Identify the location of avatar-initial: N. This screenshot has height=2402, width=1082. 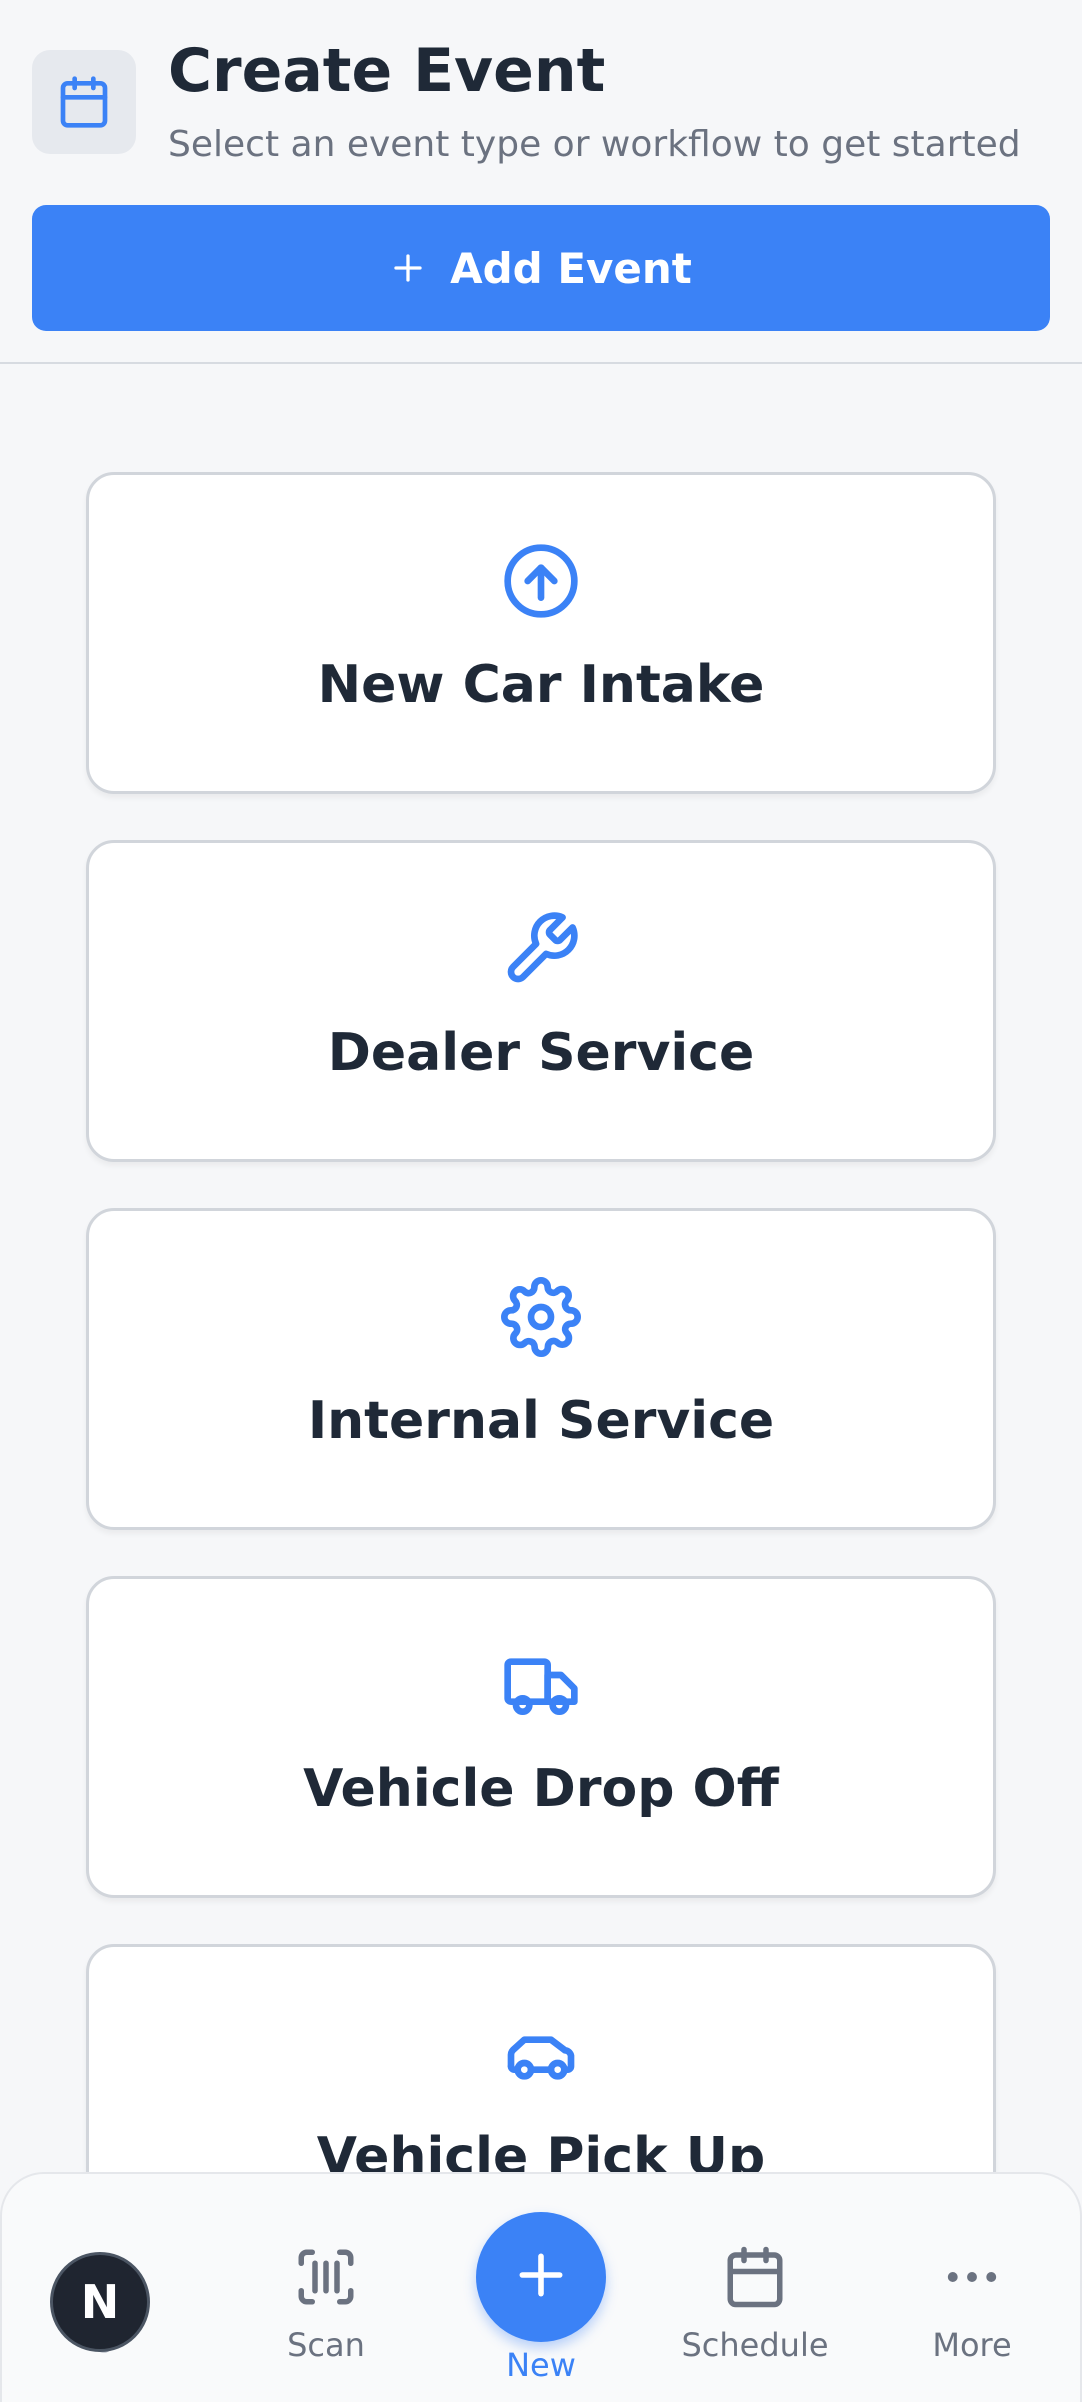
(100, 2302).